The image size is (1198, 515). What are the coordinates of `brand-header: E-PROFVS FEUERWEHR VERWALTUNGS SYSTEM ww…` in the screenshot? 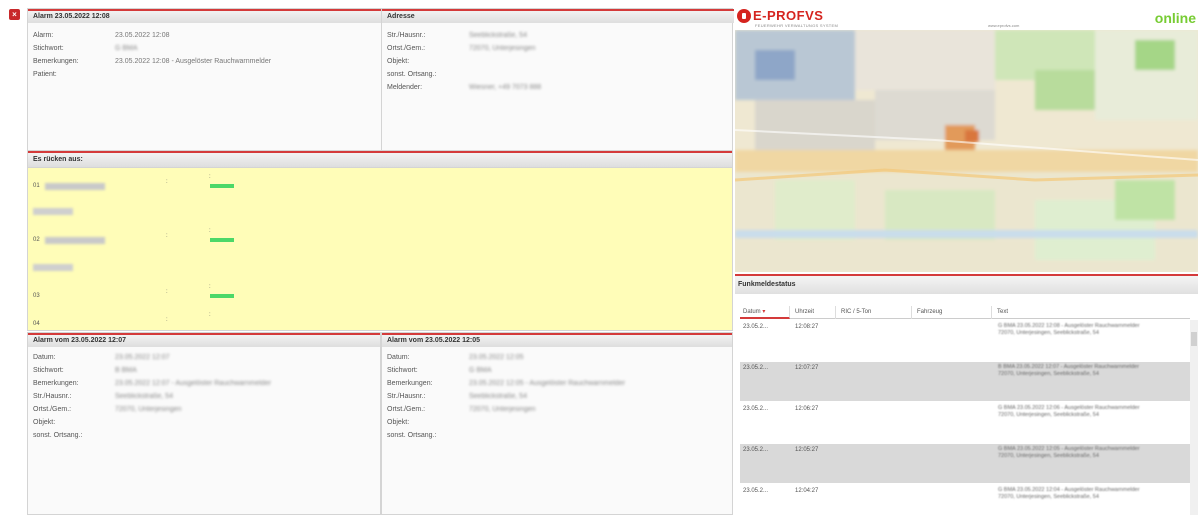 It's located at (966, 17).